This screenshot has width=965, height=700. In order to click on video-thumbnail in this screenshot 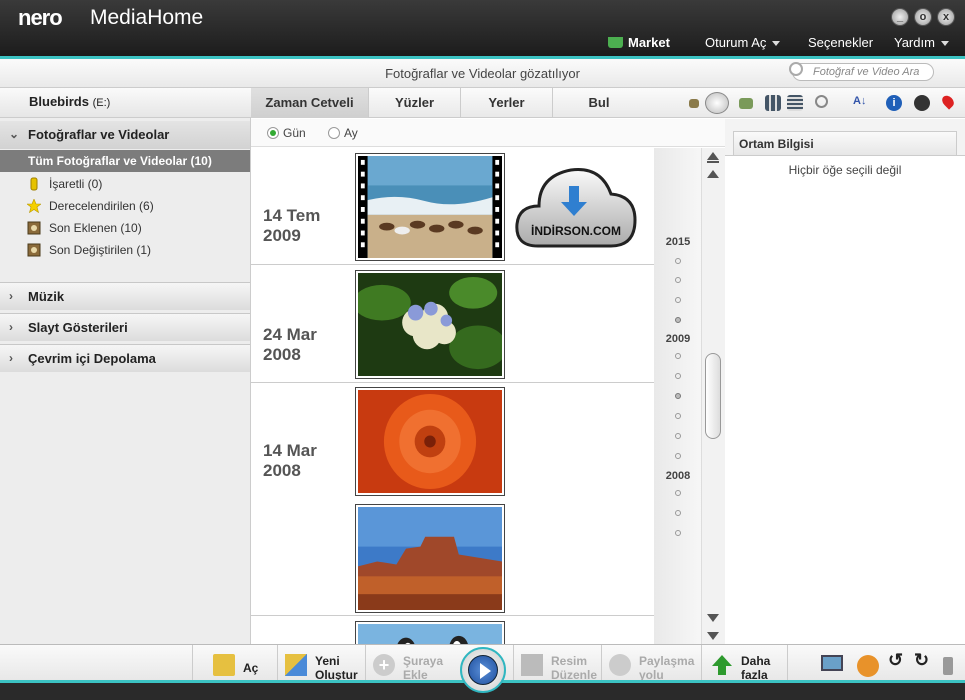, I will do `click(430, 207)`.